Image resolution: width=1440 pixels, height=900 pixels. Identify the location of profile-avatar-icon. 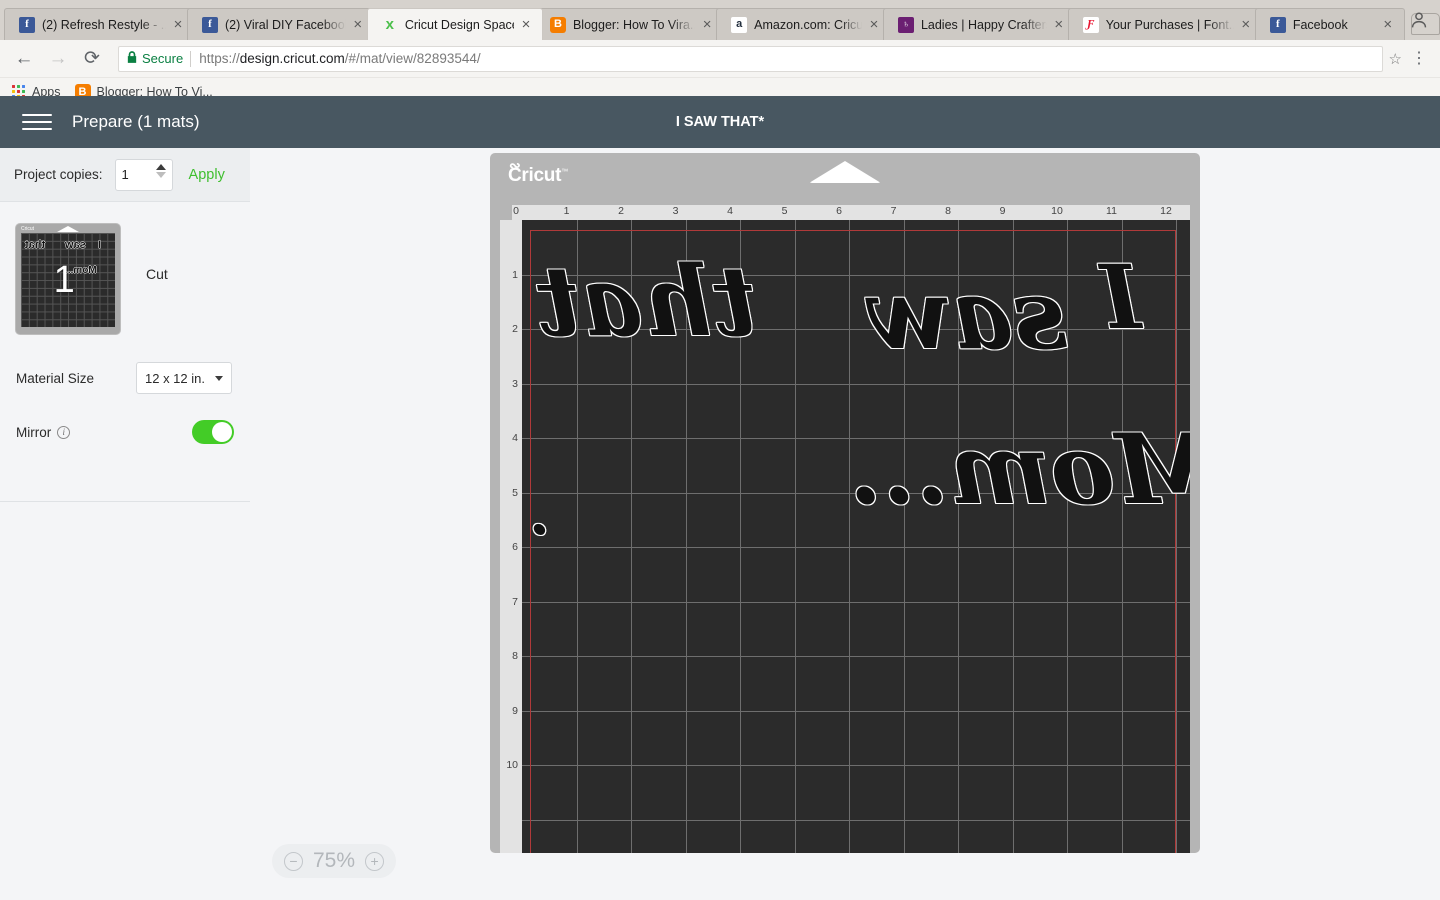
(1419, 20).